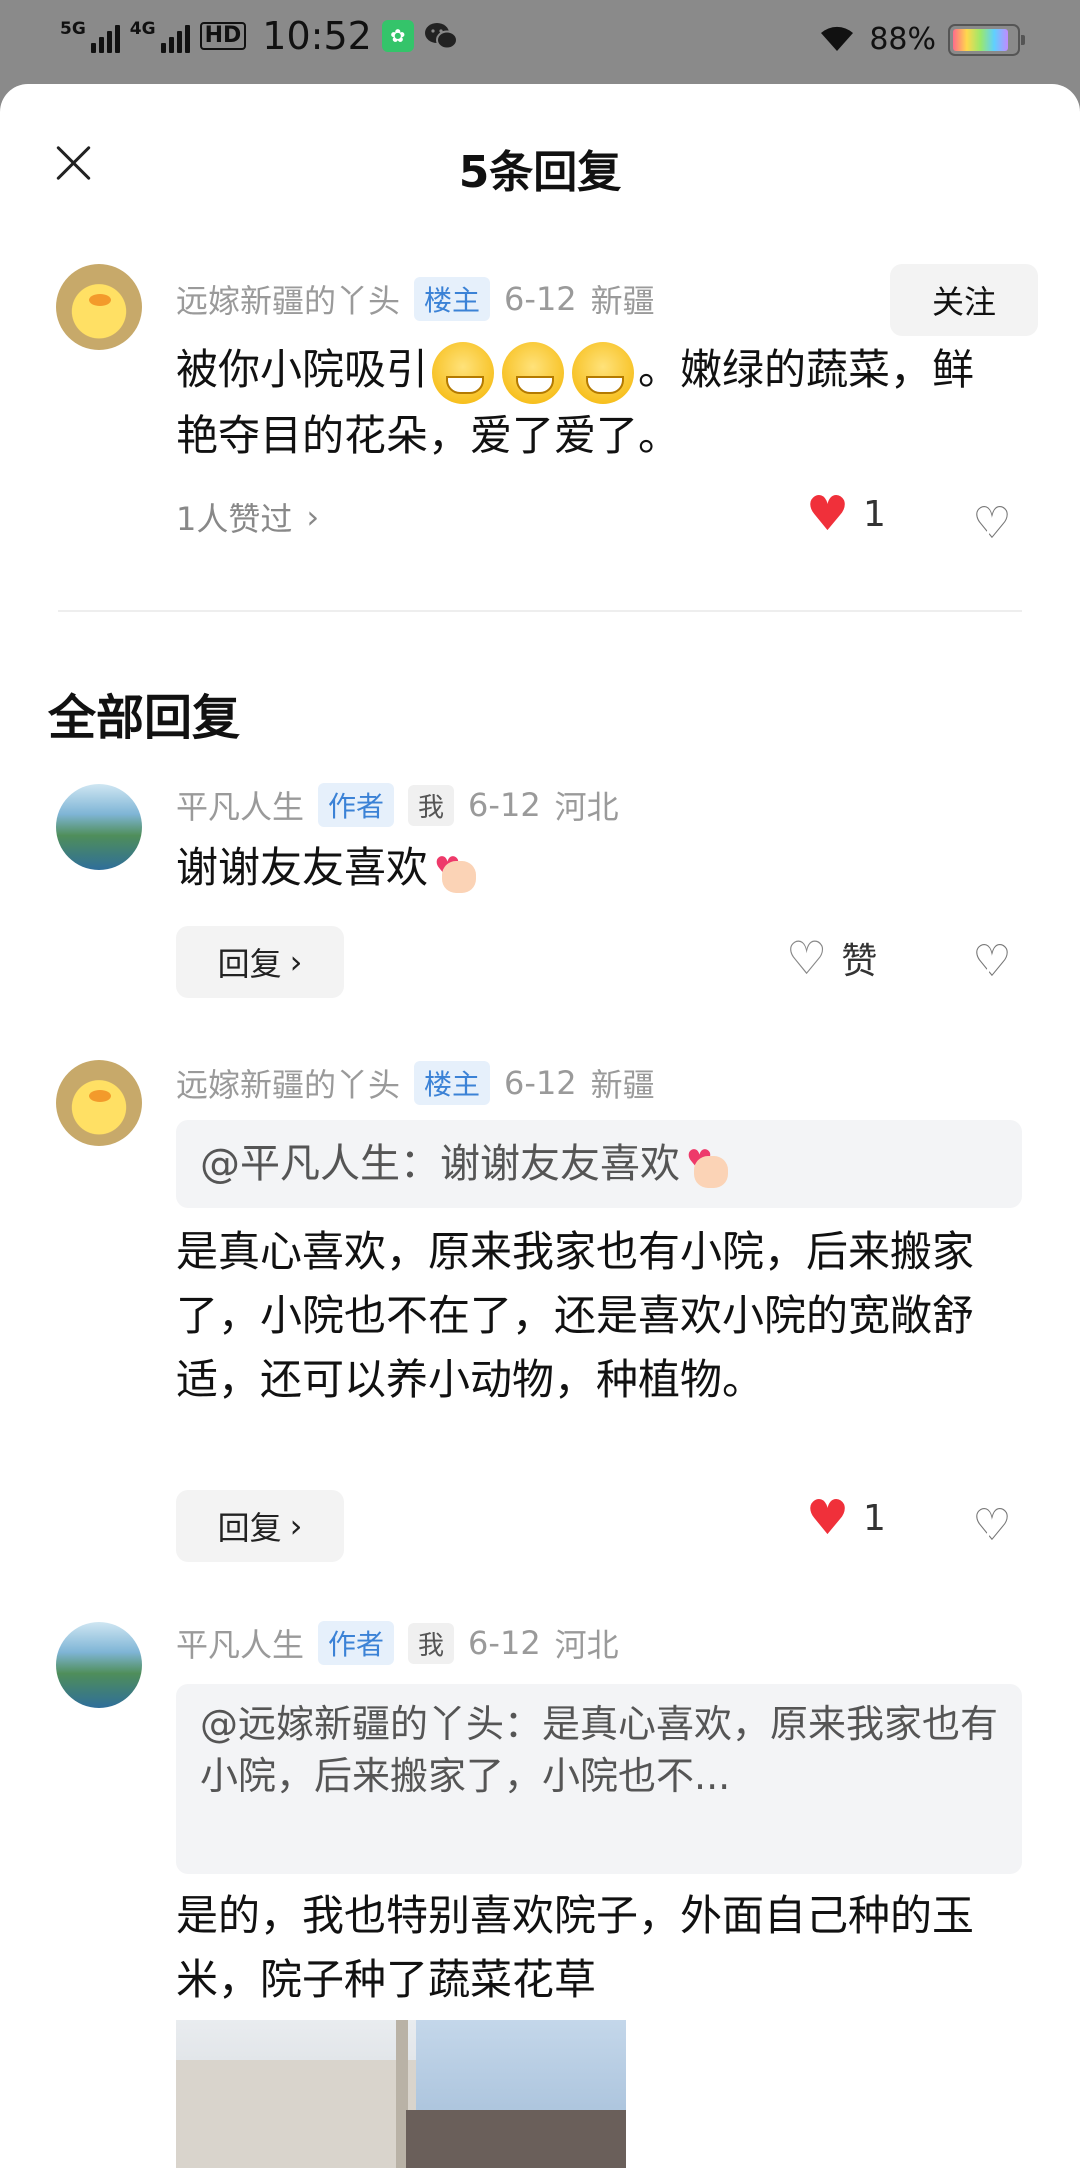  Describe the element at coordinates (302, 369) in the screenshot. I see `comment-text-part1: 被你小院吸引` at that location.